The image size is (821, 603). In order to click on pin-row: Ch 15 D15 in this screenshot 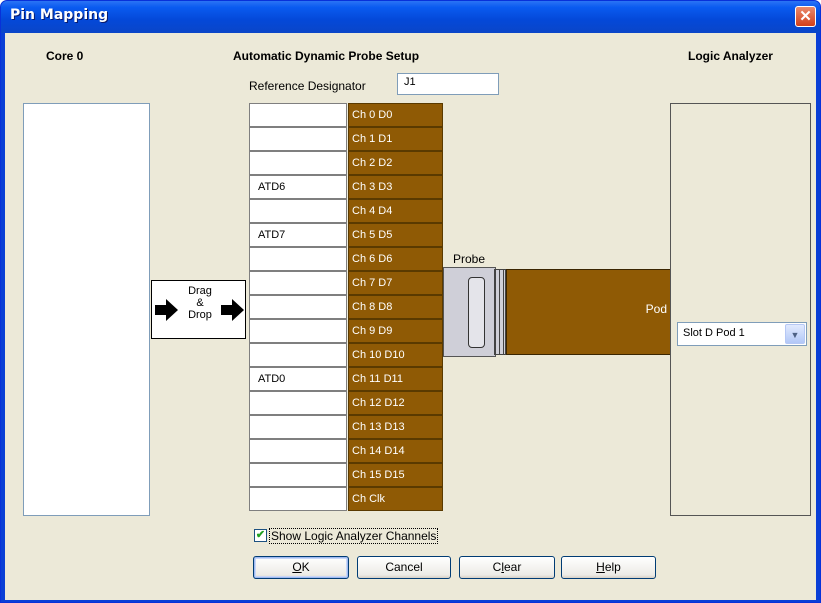, I will do `click(346, 475)`.